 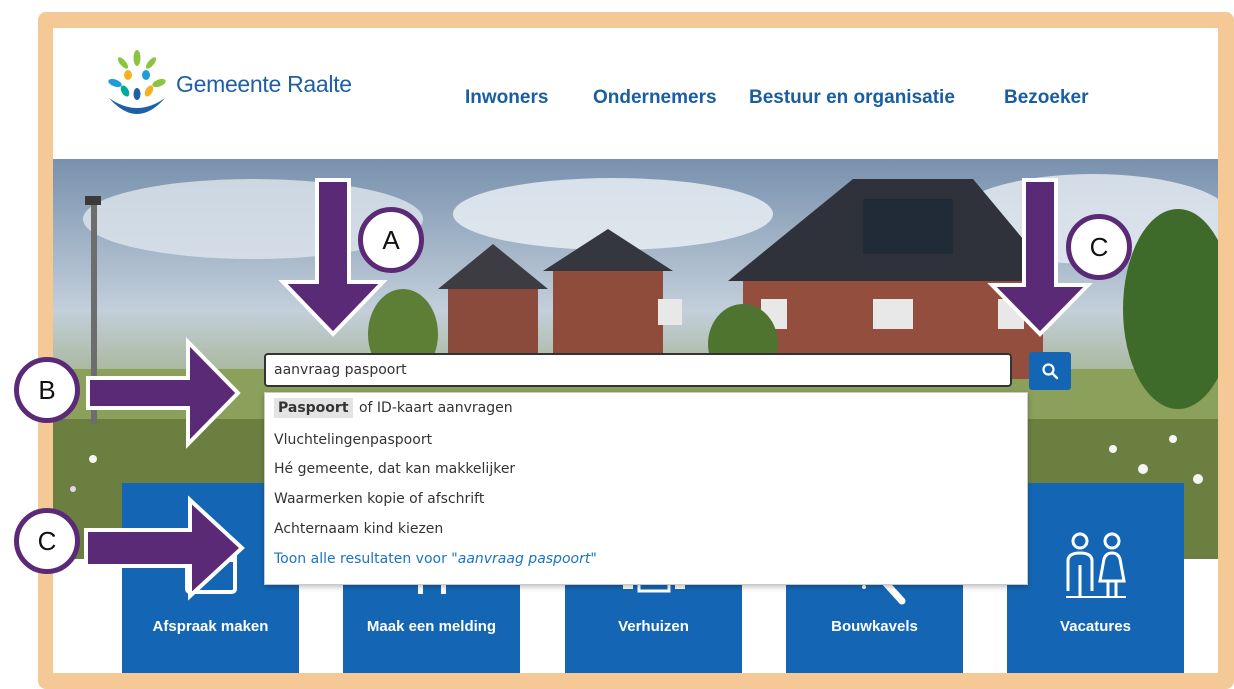 I want to click on suggestion-match-highlight: Paspoort, so click(x=313, y=408).